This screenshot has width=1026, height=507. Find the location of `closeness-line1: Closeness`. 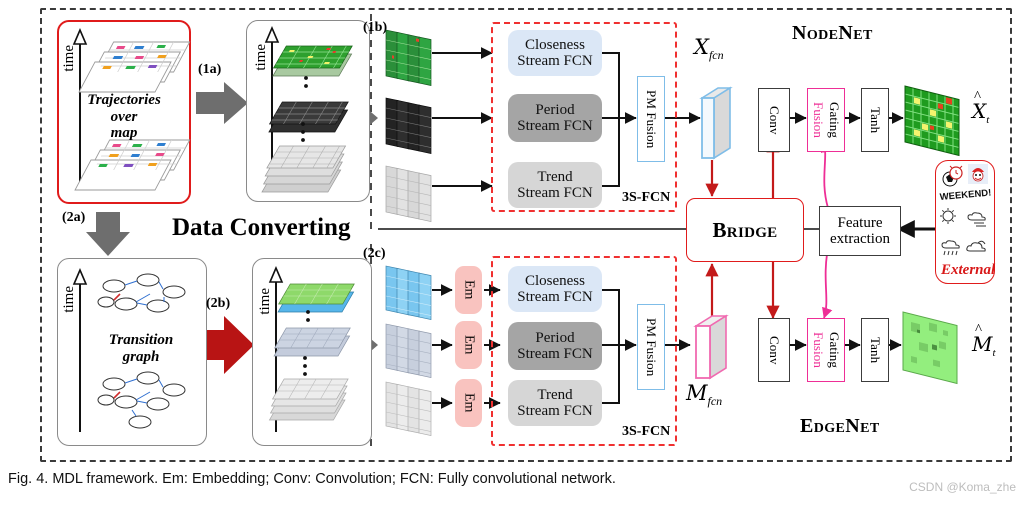

closeness-line1: Closeness is located at coordinates (554, 44).